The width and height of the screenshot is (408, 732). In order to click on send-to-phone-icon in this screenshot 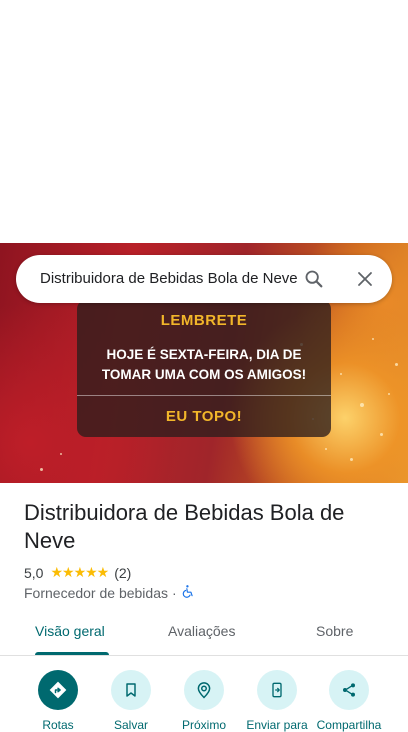, I will do `click(277, 690)`.